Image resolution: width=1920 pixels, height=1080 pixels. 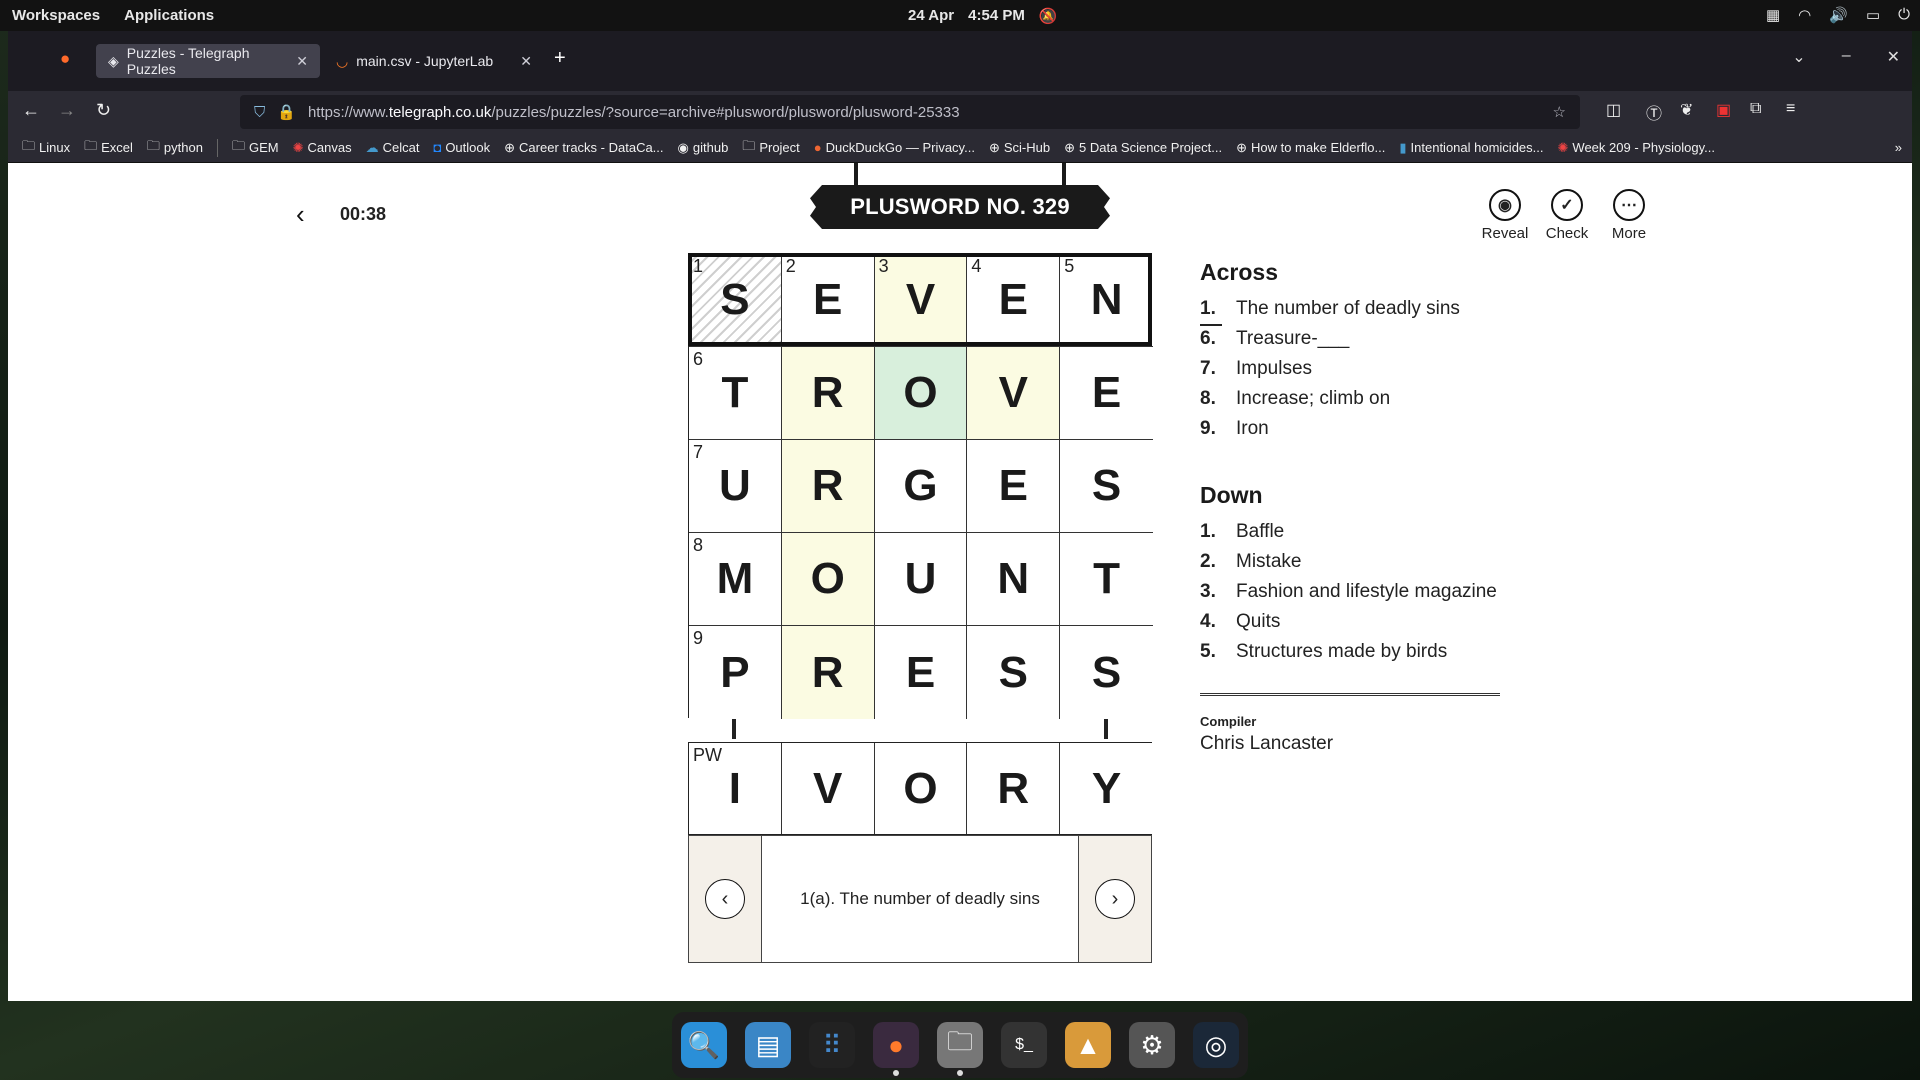 What do you see at coordinates (1903, 147) in the screenshot?
I see `more-bookmarks-icon: »` at bounding box center [1903, 147].